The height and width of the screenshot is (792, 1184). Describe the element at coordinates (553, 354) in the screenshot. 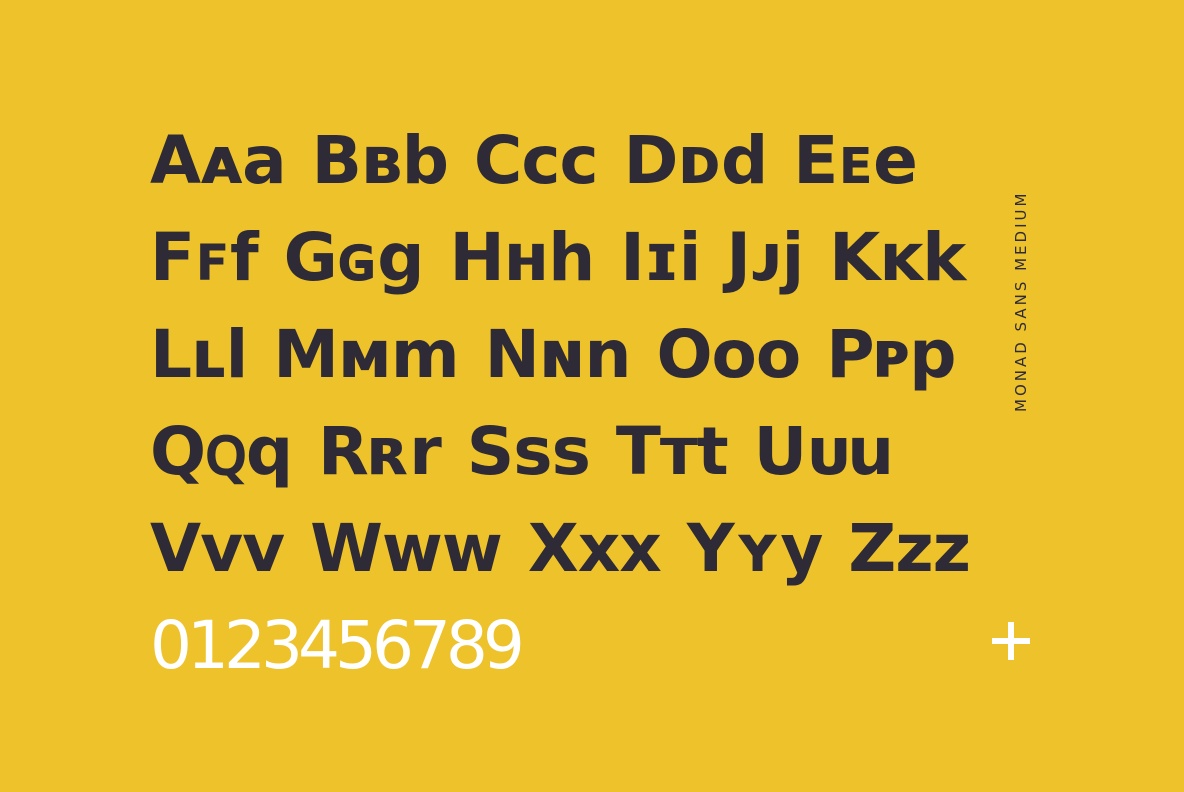

I see `glyph-row: Lʟl Mᴍm Nɴn Oᴏo Pᴘp` at that location.